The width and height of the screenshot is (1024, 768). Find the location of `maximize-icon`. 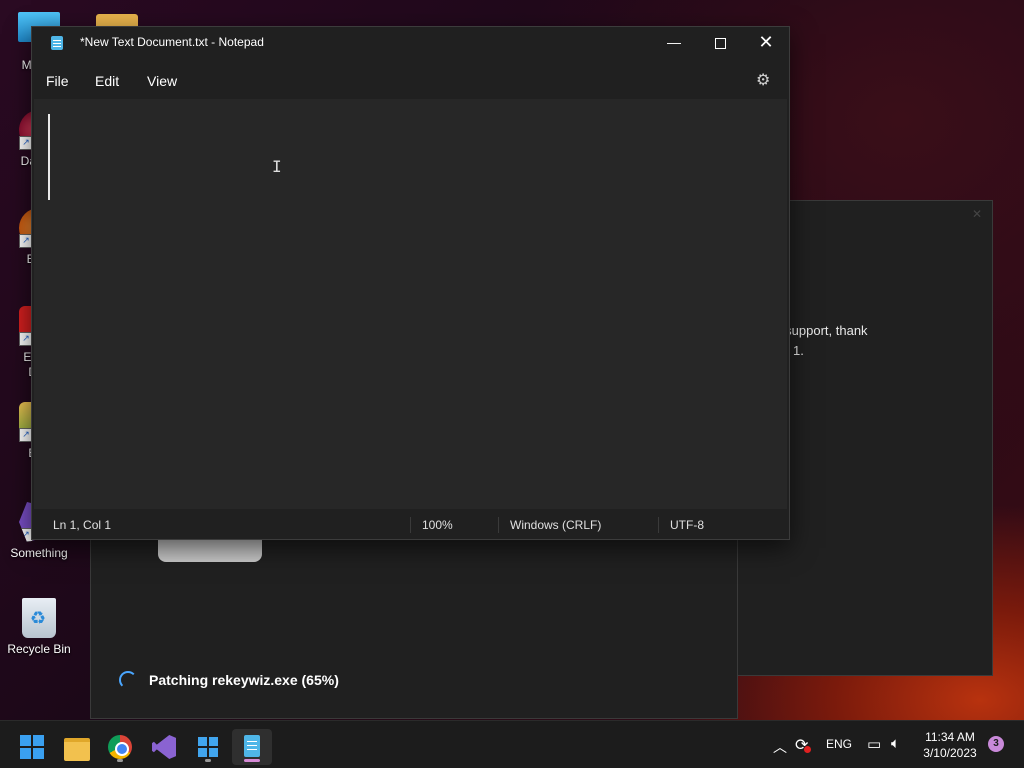

maximize-icon is located at coordinates (720, 43).